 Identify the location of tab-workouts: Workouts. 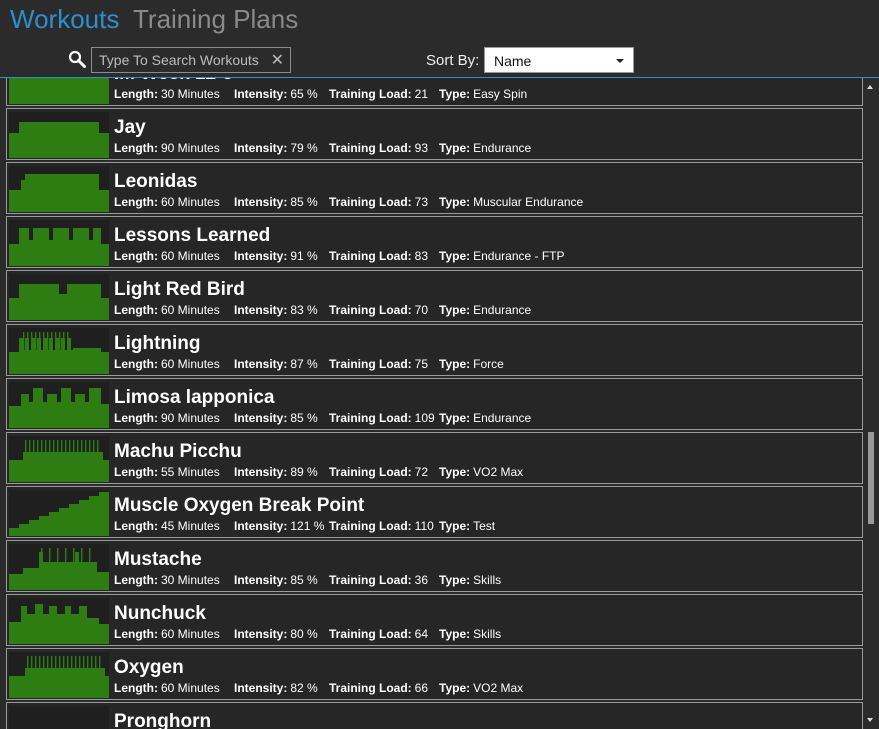
(64, 19).